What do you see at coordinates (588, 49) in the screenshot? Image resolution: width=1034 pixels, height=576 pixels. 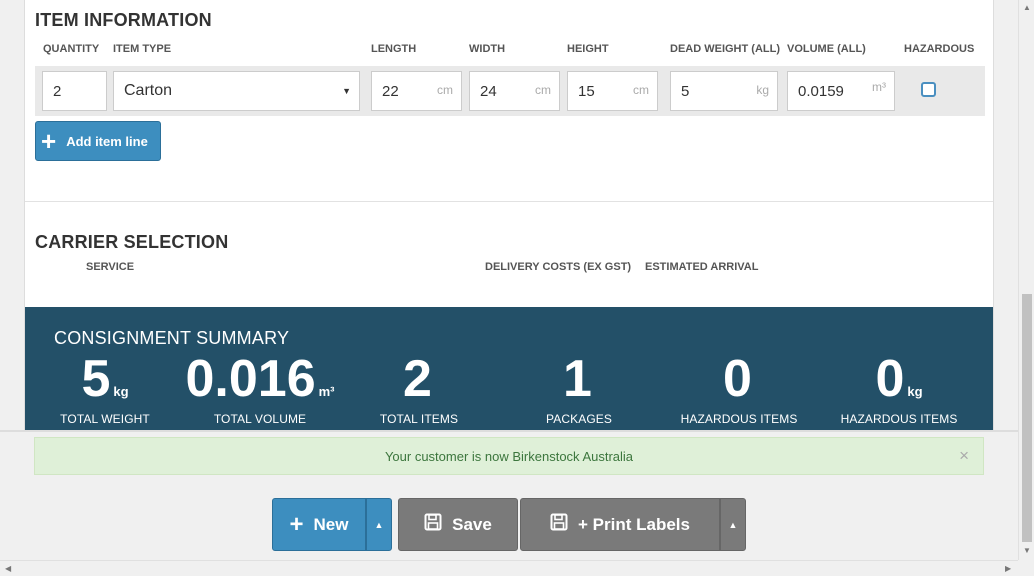 I see `col-height: HEIGHT` at bounding box center [588, 49].